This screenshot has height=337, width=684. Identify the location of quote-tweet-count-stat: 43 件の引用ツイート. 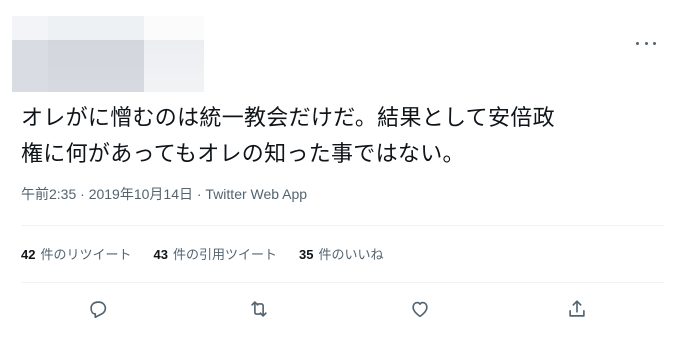
(214, 253).